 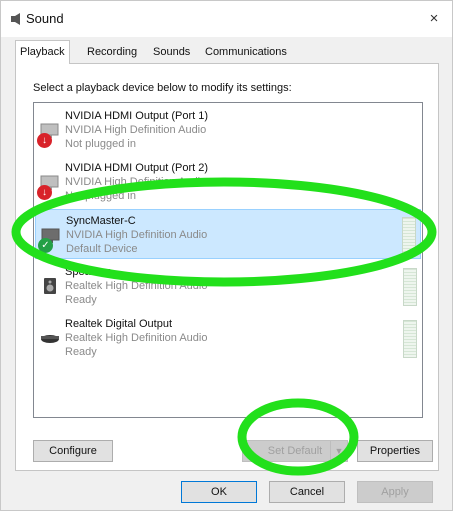 What do you see at coordinates (45, 245) in the screenshot?
I see `default-check-icon: ✓` at bounding box center [45, 245].